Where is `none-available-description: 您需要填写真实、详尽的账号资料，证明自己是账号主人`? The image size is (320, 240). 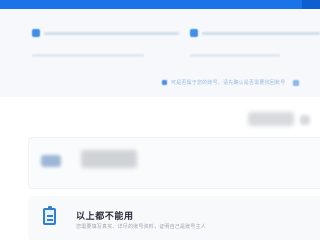 none-available-description: 您需要填写真实、详尽的账号资料，证明自己是账号主人 is located at coordinates (141, 227).